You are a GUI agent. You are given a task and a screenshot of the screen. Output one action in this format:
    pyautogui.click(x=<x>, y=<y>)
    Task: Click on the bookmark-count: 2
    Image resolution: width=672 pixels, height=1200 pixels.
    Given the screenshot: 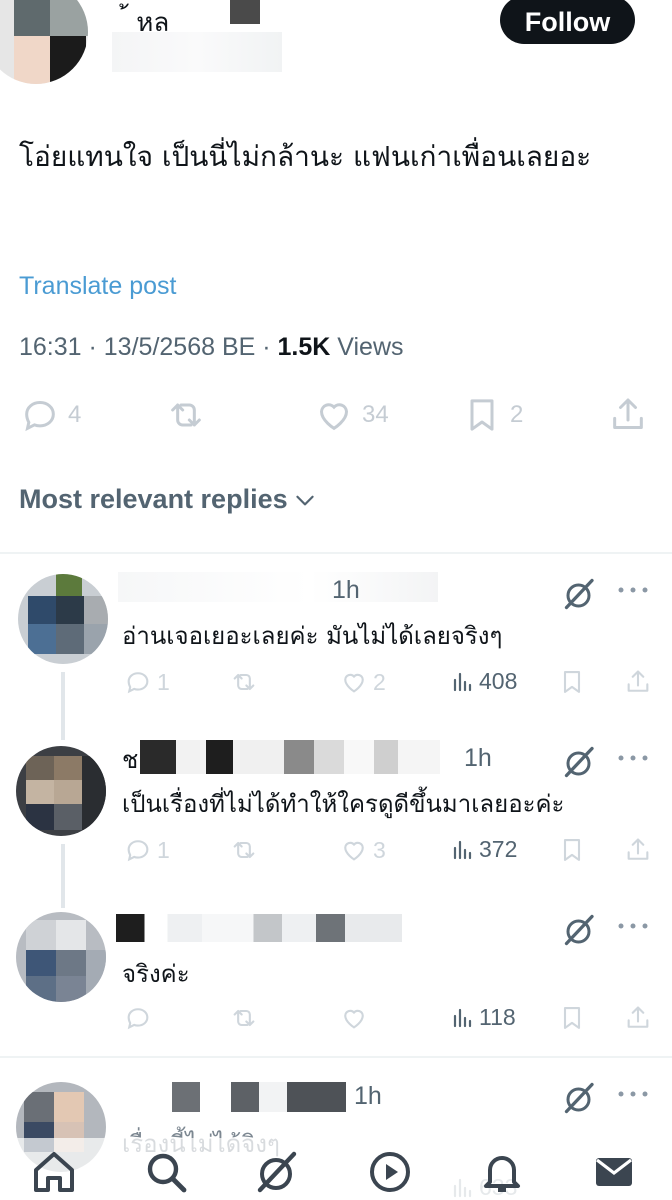 What is the action you would take?
    pyautogui.click(x=517, y=414)
    